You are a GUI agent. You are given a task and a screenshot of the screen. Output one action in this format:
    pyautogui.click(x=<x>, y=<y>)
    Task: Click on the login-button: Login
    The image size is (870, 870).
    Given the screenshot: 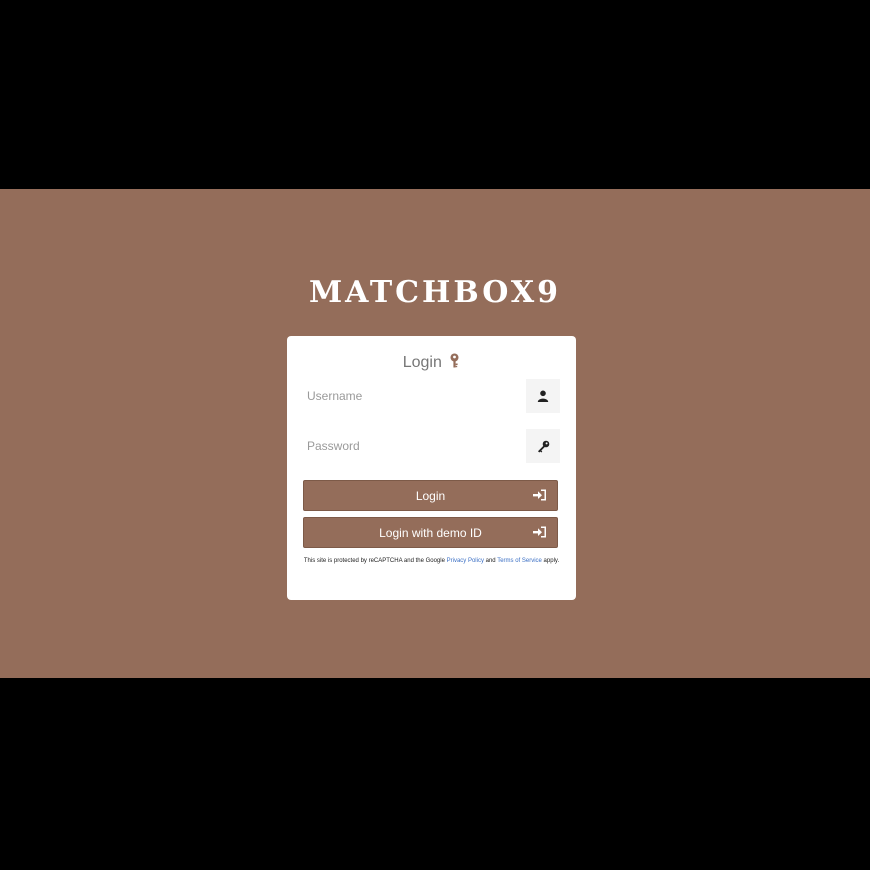 What is the action you would take?
    pyautogui.click(x=430, y=495)
    